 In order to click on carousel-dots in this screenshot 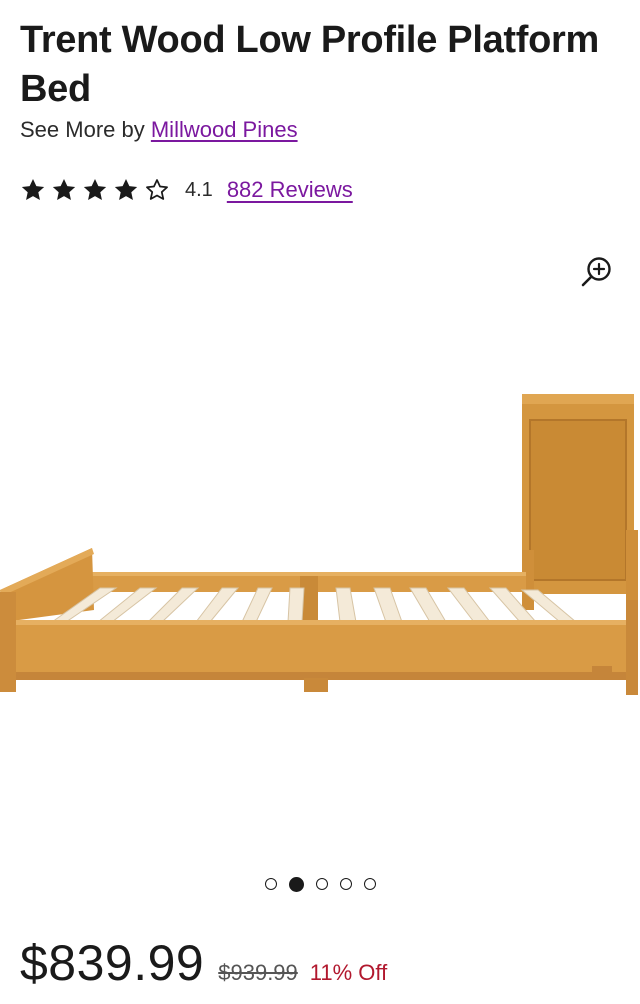, I will do `click(320, 884)`.